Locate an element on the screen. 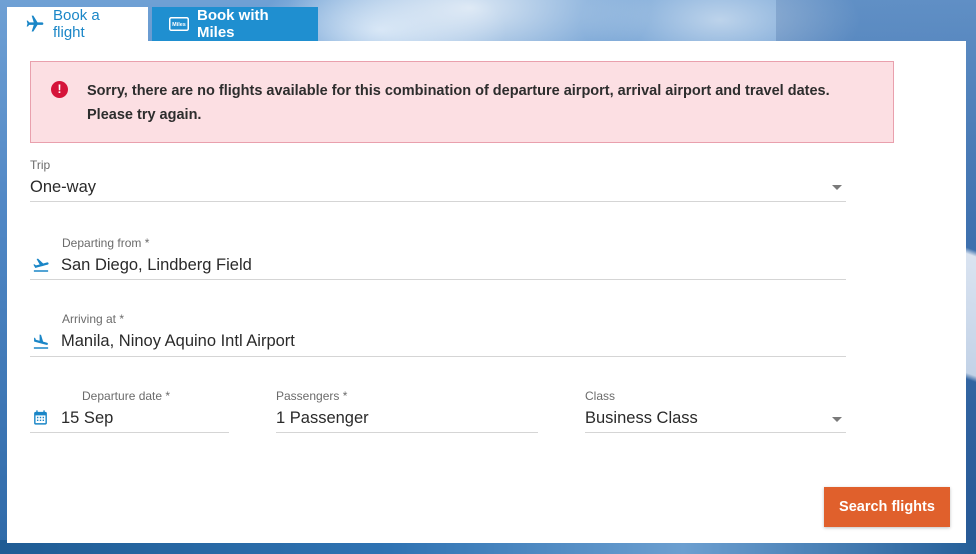 Image resolution: width=976 pixels, height=554 pixels. trip-label: Trip is located at coordinates (40, 165).